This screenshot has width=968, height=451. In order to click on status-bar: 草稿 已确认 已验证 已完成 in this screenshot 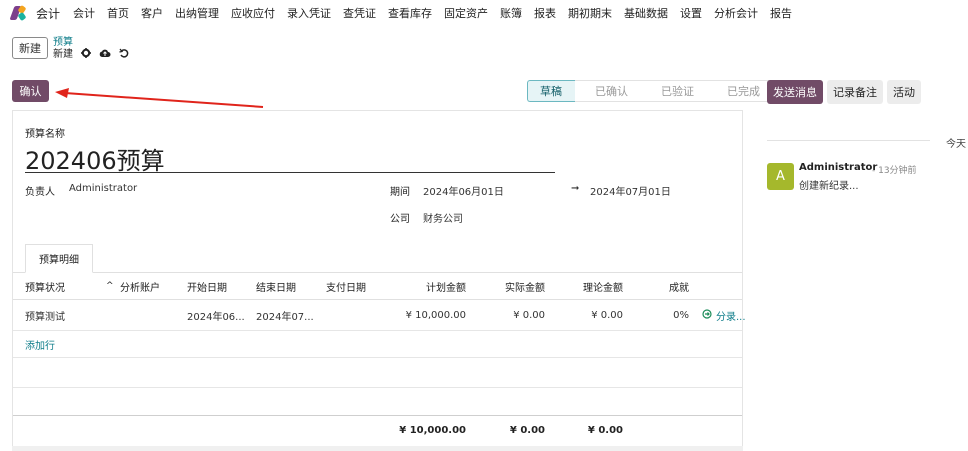, I will do `click(651, 91)`.